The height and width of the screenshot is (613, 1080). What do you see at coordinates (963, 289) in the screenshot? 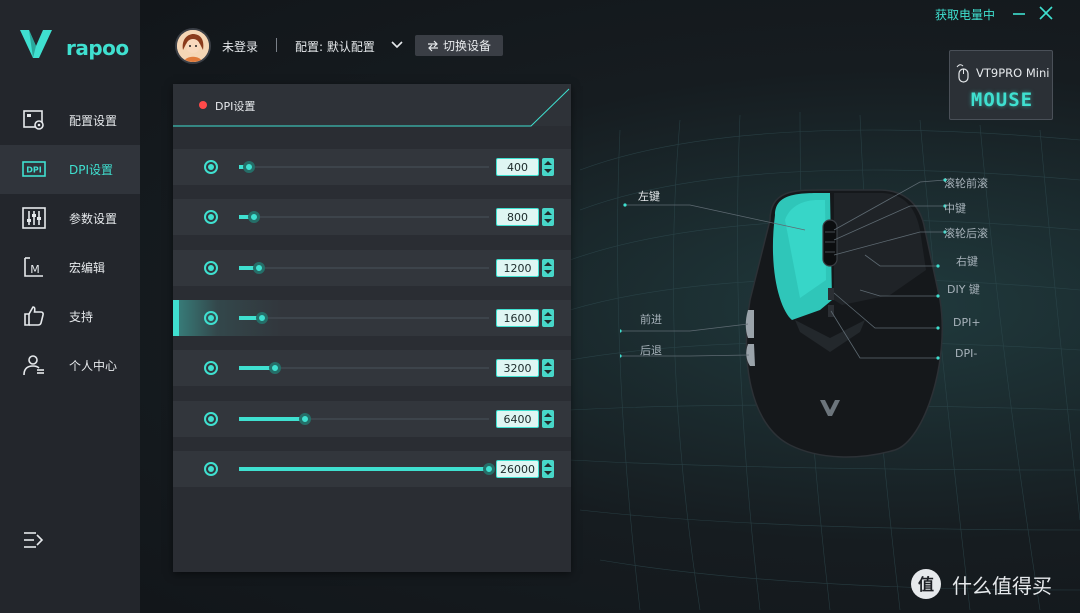
I see `label-diy-button: DIY 键` at bounding box center [963, 289].